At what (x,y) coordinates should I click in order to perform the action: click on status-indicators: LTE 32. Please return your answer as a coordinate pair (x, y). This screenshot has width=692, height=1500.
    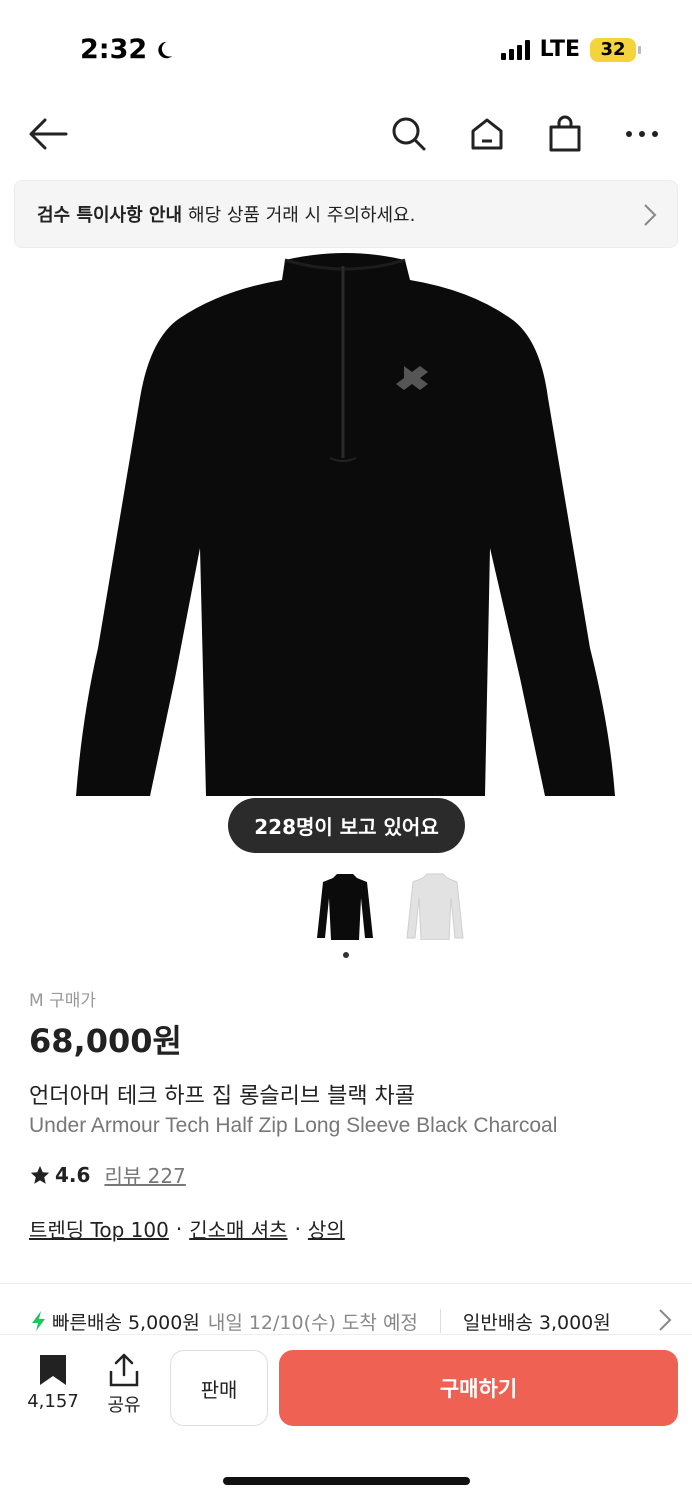
    Looking at the image, I should click on (570, 49).